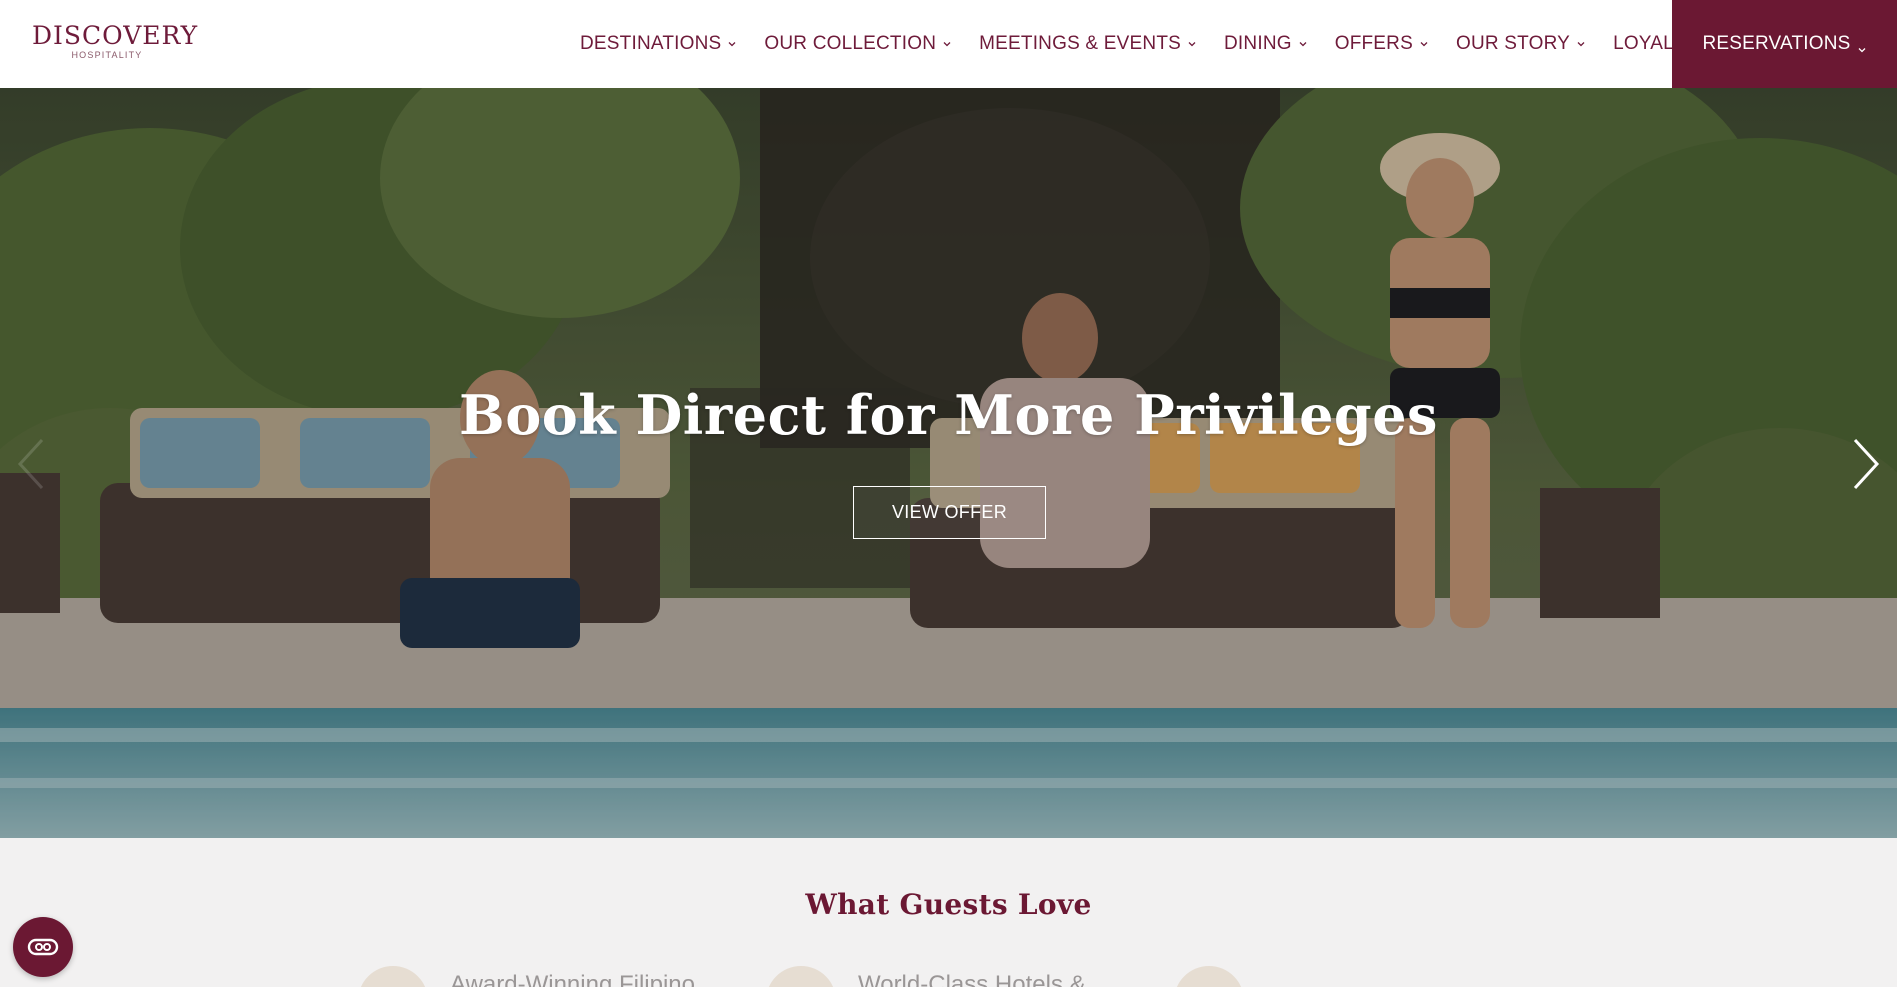 The image size is (1897, 987). Describe the element at coordinates (651, 43) in the screenshot. I see `nav-item-label: DESTINATIONS` at that location.